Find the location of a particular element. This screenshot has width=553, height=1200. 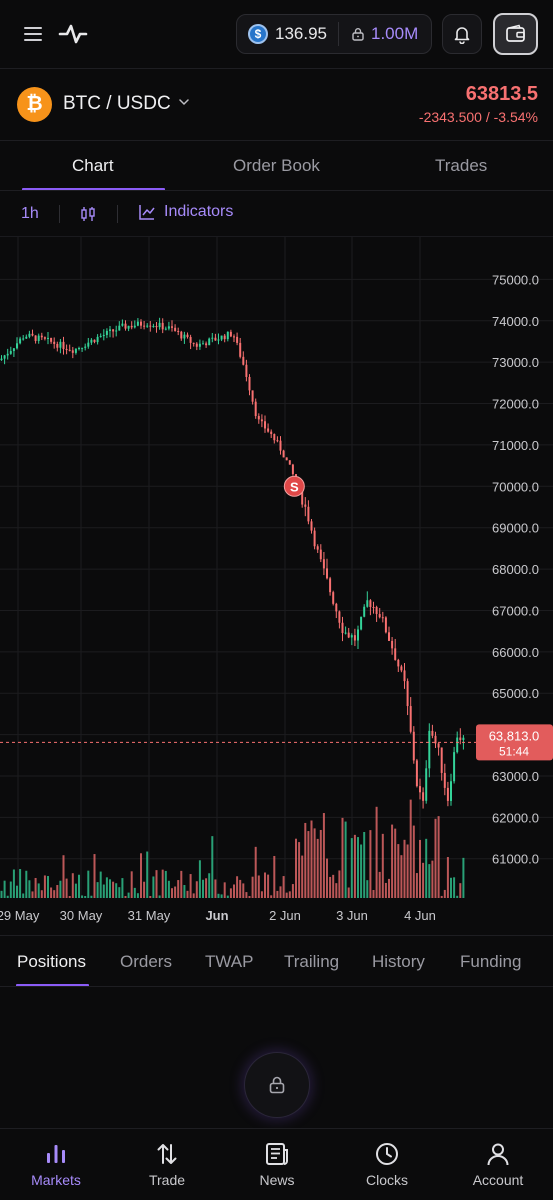

lock-icon is located at coordinates (358, 34).